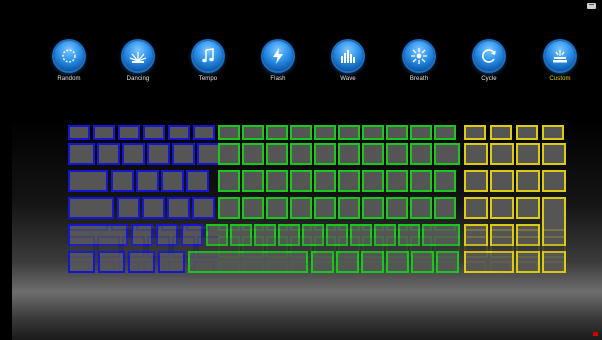 Image resolution: width=602 pixels, height=340 pixels. What do you see at coordinates (69, 79) in the screenshot?
I see `mode-label: Random` at bounding box center [69, 79].